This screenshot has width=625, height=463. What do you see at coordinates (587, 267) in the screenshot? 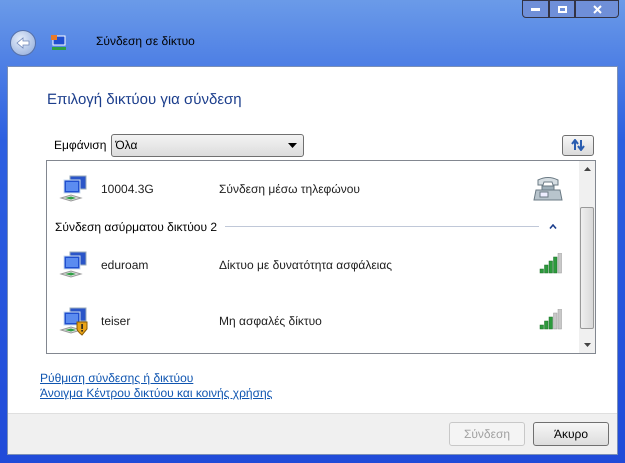
I see `scroll-thumb` at bounding box center [587, 267].